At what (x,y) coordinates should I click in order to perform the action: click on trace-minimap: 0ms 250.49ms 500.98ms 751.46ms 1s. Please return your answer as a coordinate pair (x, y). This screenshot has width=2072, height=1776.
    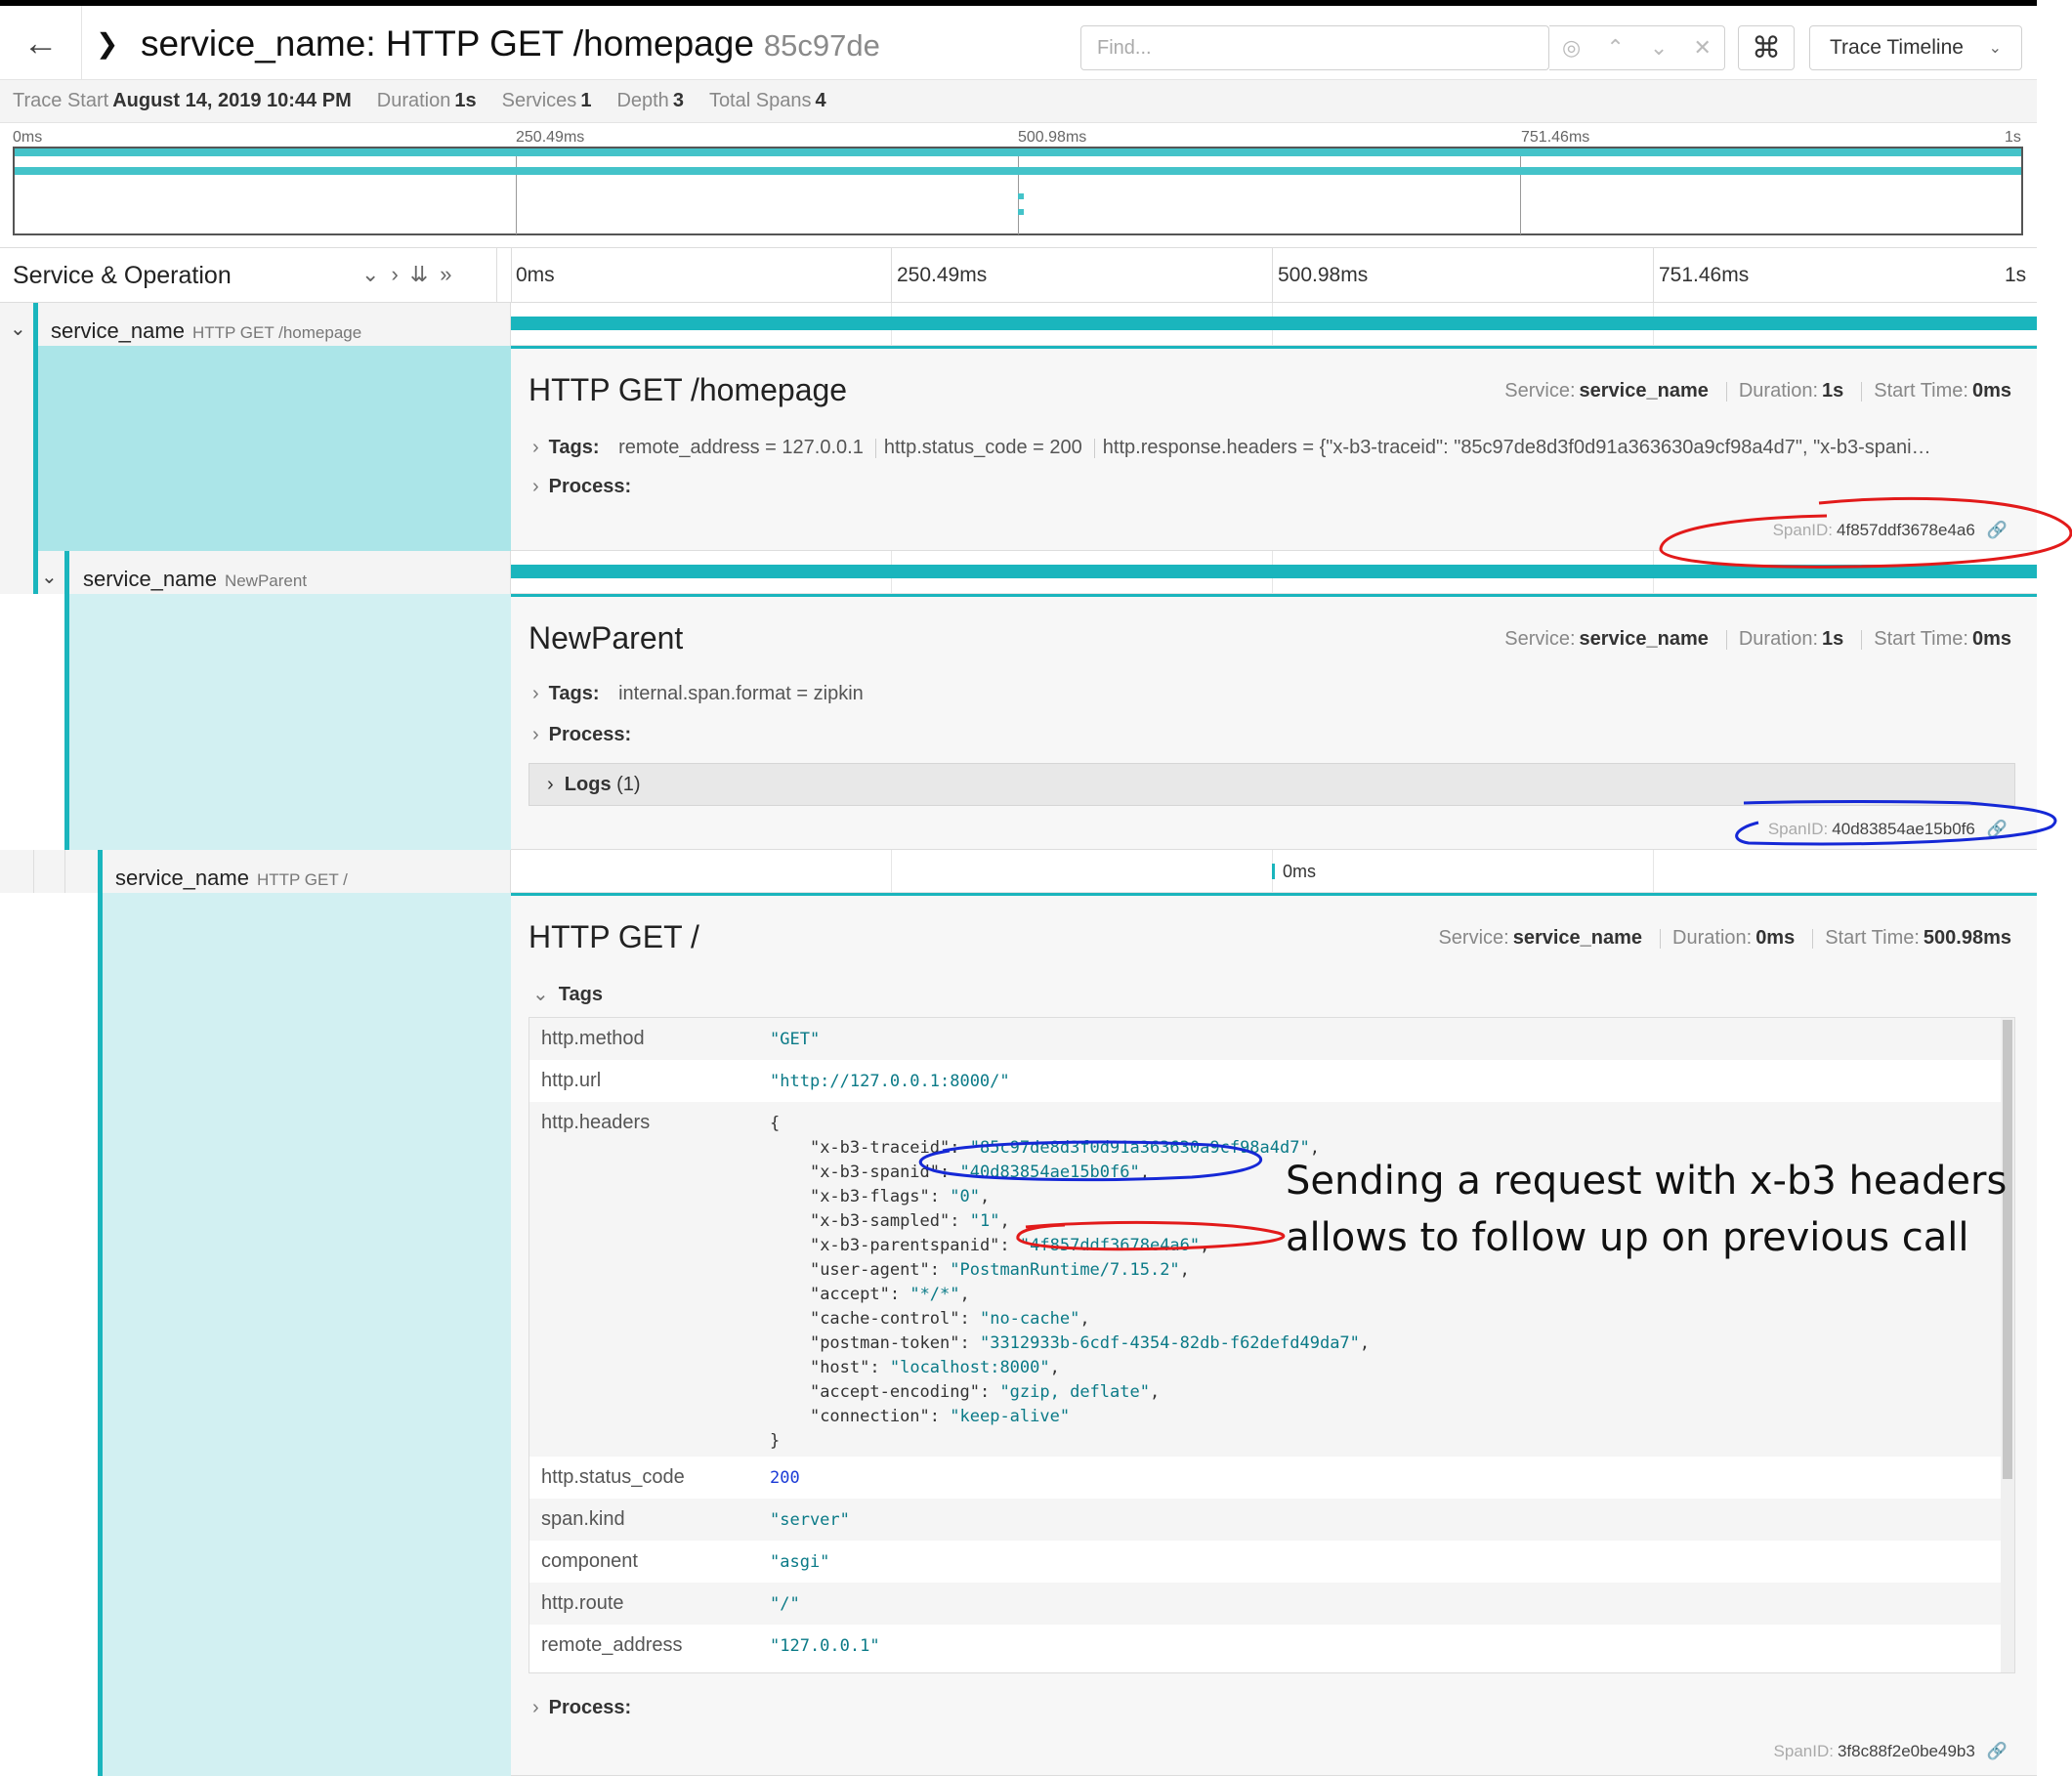
    Looking at the image, I should click on (1019, 185).